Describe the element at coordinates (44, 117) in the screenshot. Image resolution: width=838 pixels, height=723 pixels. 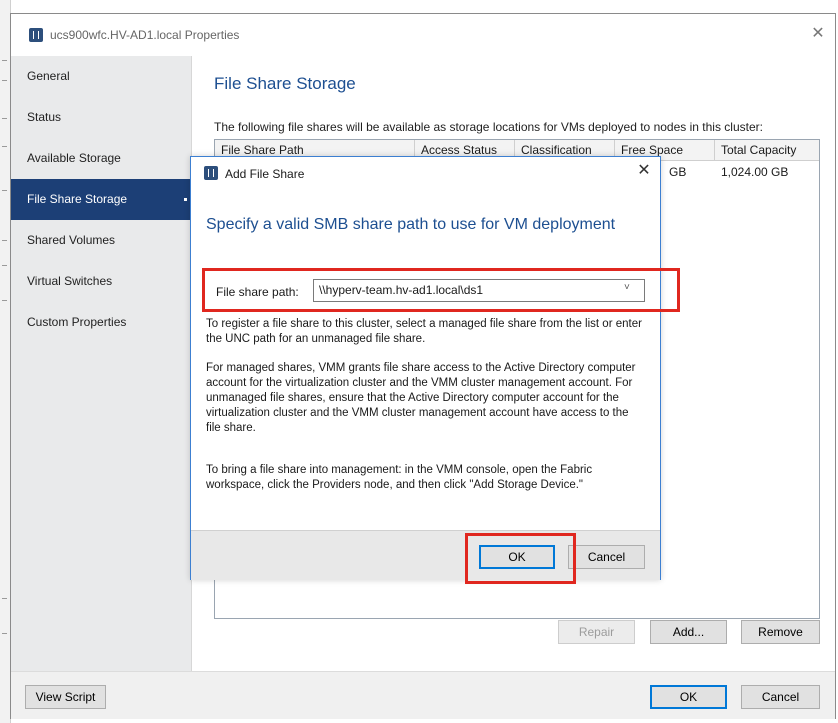
I see `sidebar-item-label: Status` at that location.